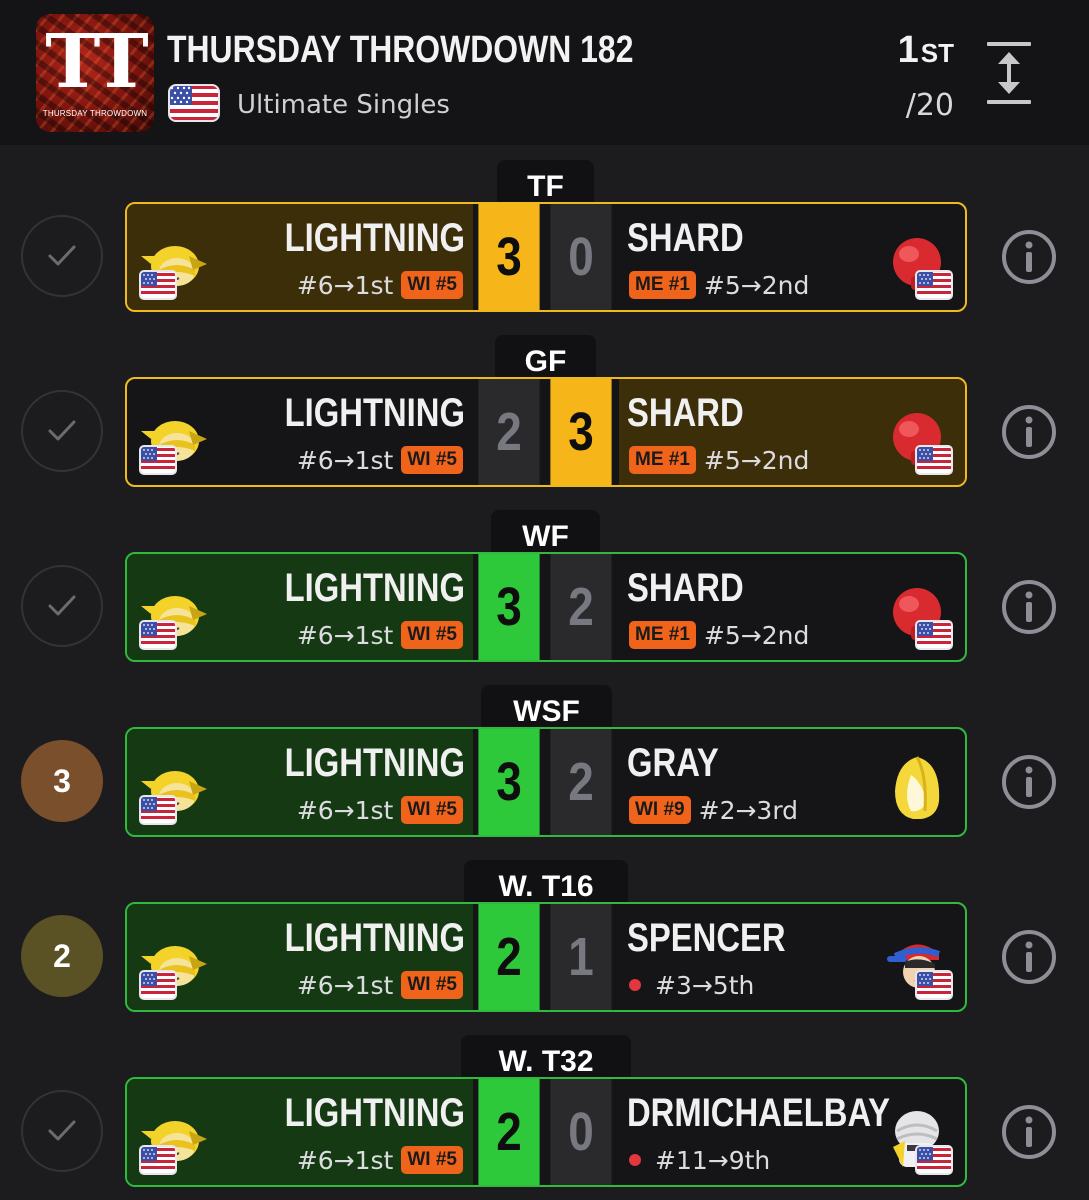 The image size is (1089, 1200). I want to click on right-score: 3, so click(581, 432).